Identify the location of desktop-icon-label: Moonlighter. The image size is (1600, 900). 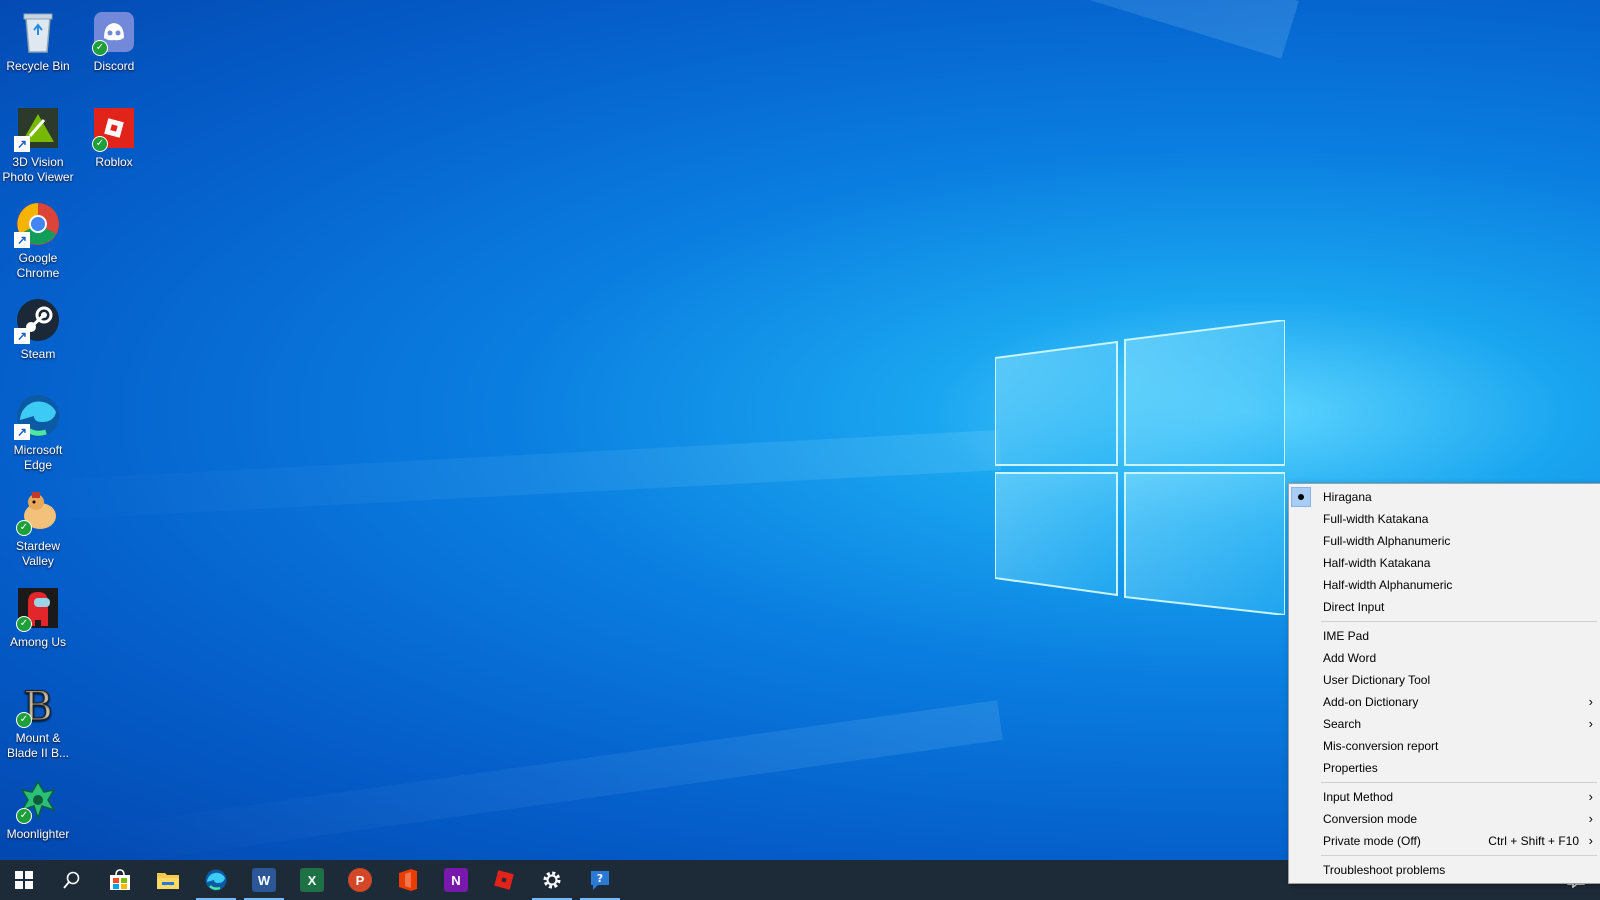
(38, 834).